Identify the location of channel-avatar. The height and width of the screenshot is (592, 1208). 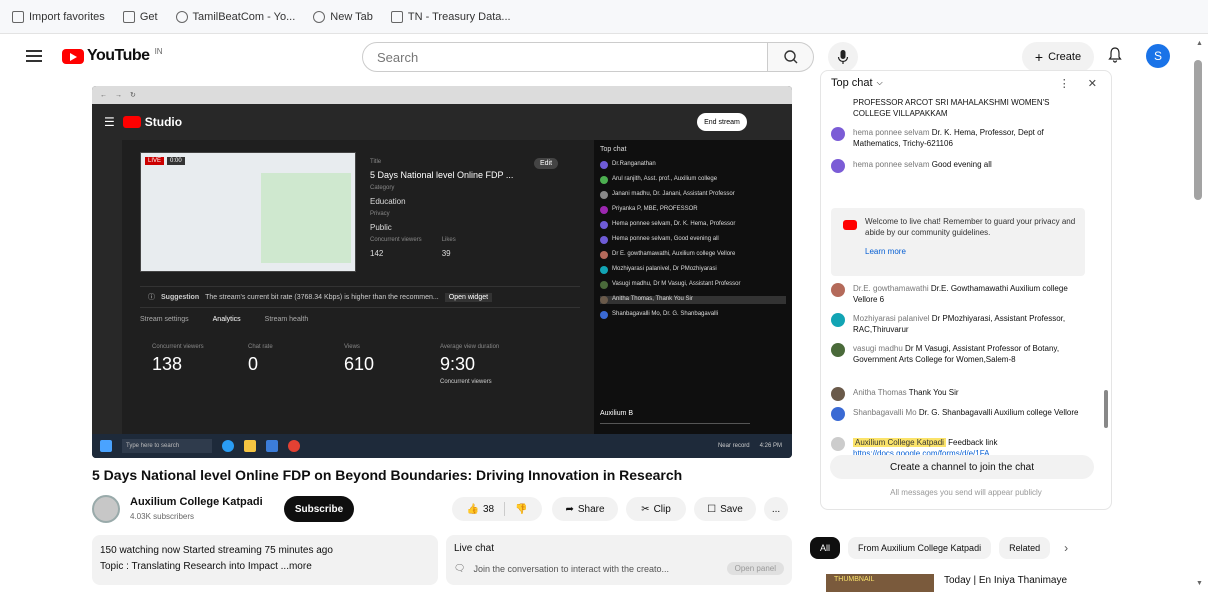
(106, 509).